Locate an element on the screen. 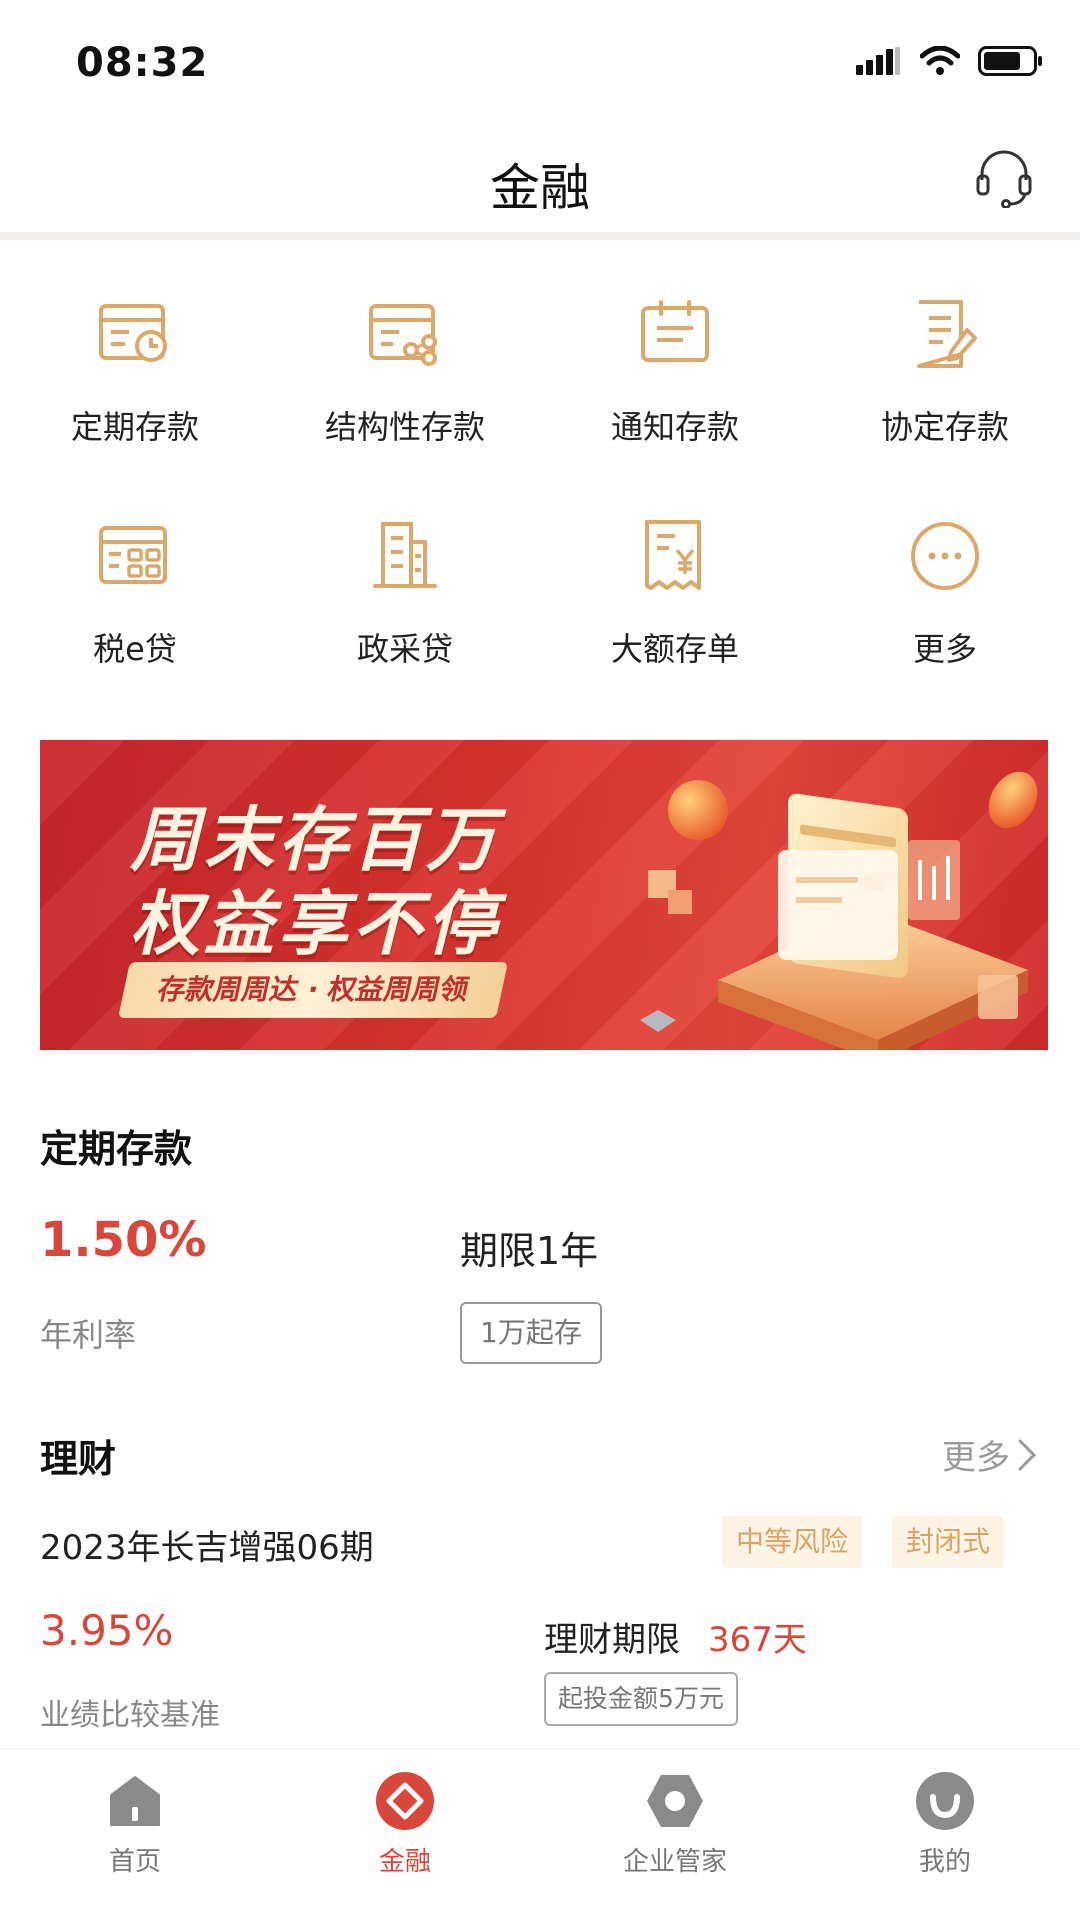  finance-icon is located at coordinates (405, 1801).